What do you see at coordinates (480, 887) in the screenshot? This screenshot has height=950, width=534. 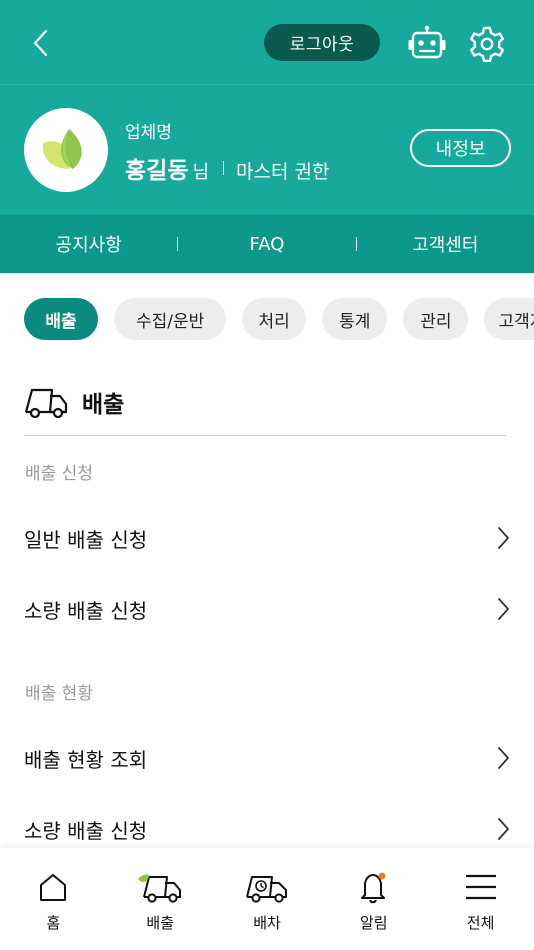 I see `menu-icon` at bounding box center [480, 887].